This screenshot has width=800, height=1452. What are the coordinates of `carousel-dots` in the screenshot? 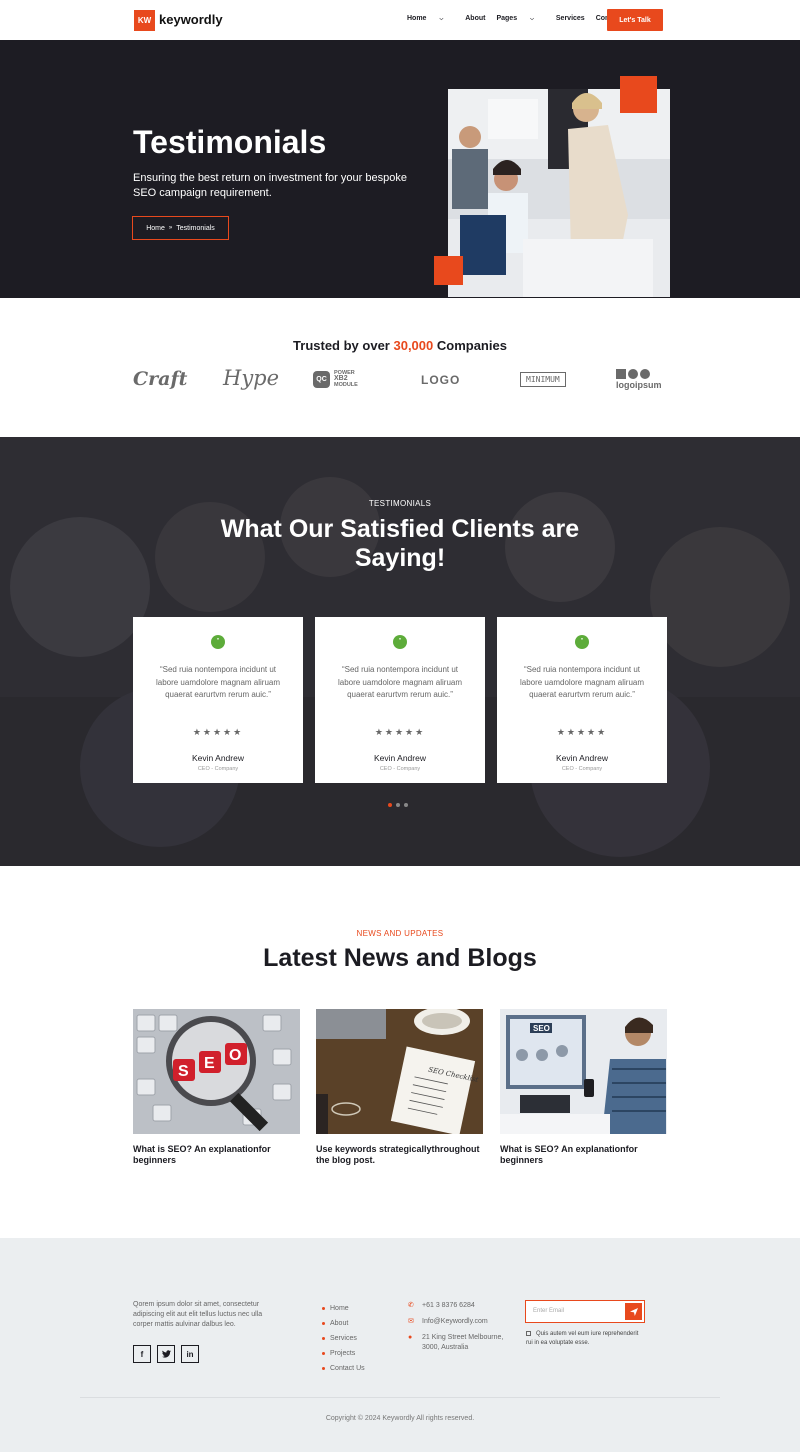 It's located at (398, 805).